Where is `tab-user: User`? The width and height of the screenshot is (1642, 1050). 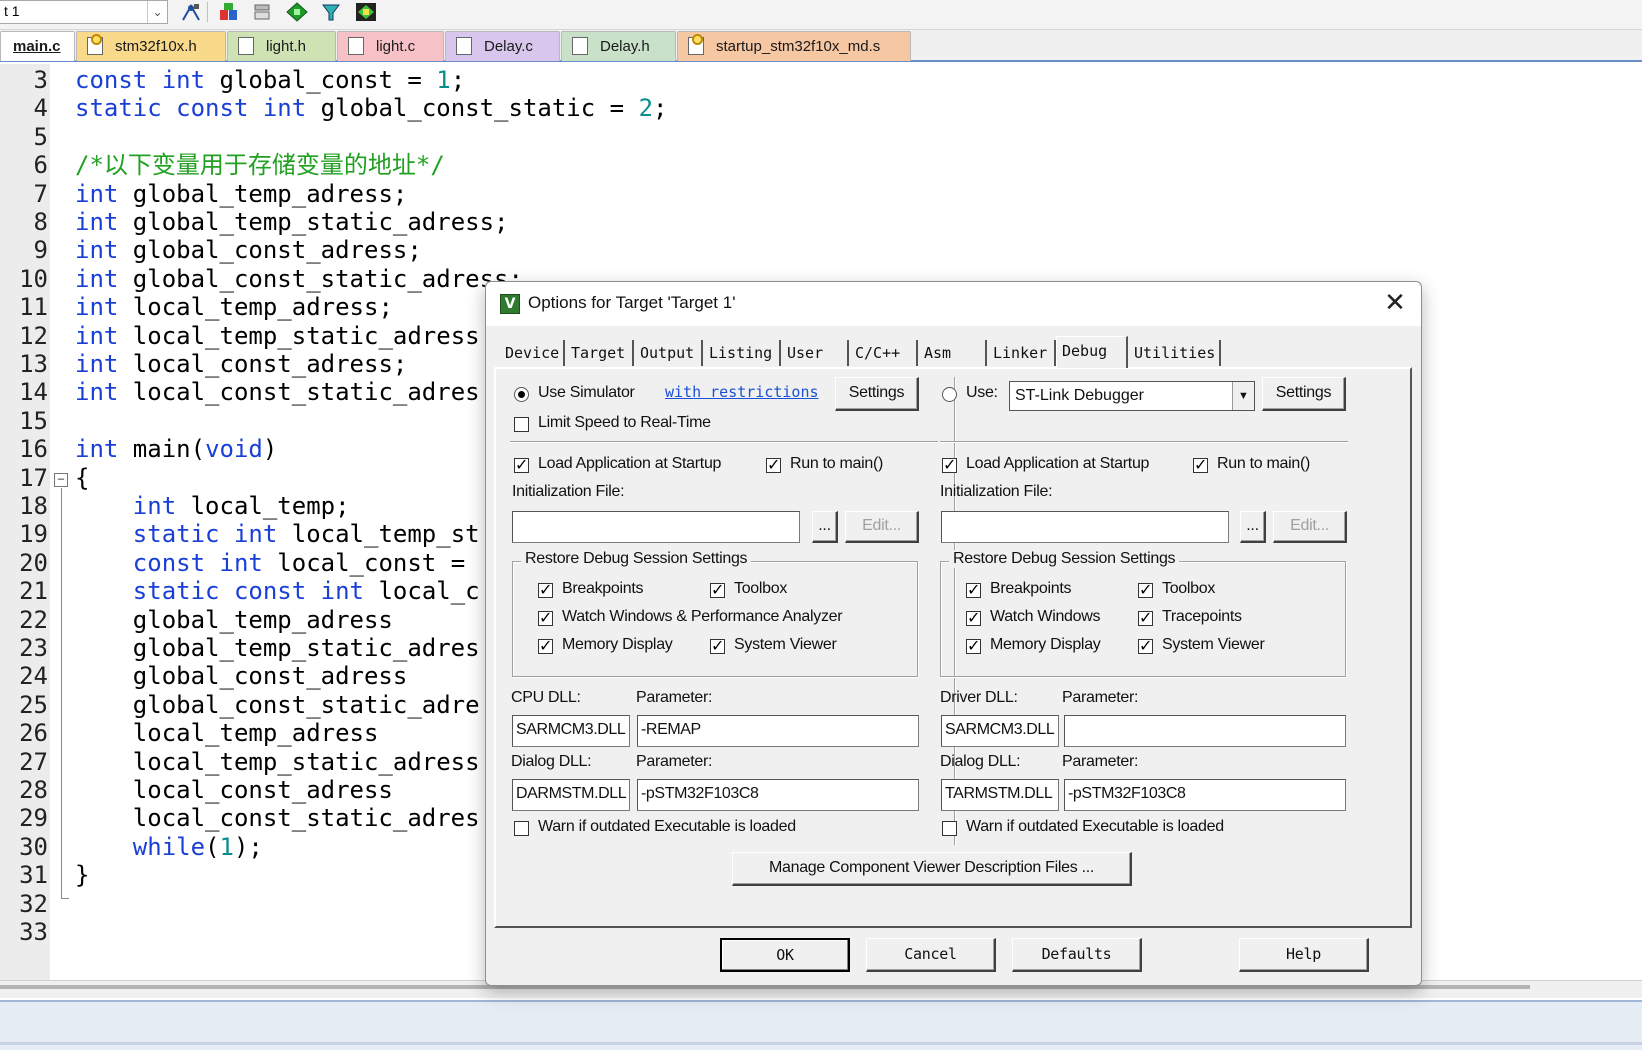
tab-user: User is located at coordinates (815, 353).